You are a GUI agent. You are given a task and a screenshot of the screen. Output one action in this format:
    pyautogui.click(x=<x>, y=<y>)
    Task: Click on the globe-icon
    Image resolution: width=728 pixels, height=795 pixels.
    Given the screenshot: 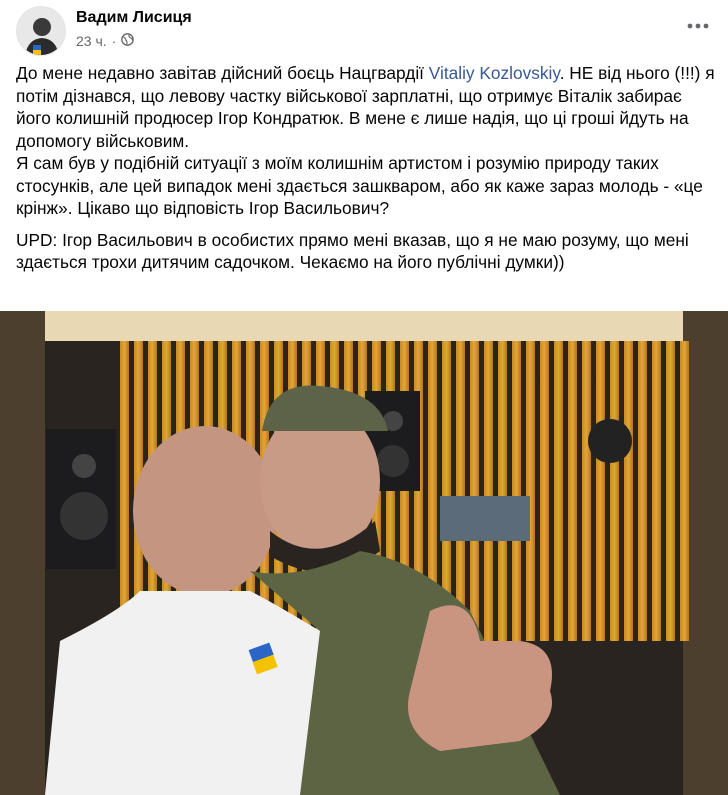 What is the action you would take?
    pyautogui.click(x=128, y=41)
    